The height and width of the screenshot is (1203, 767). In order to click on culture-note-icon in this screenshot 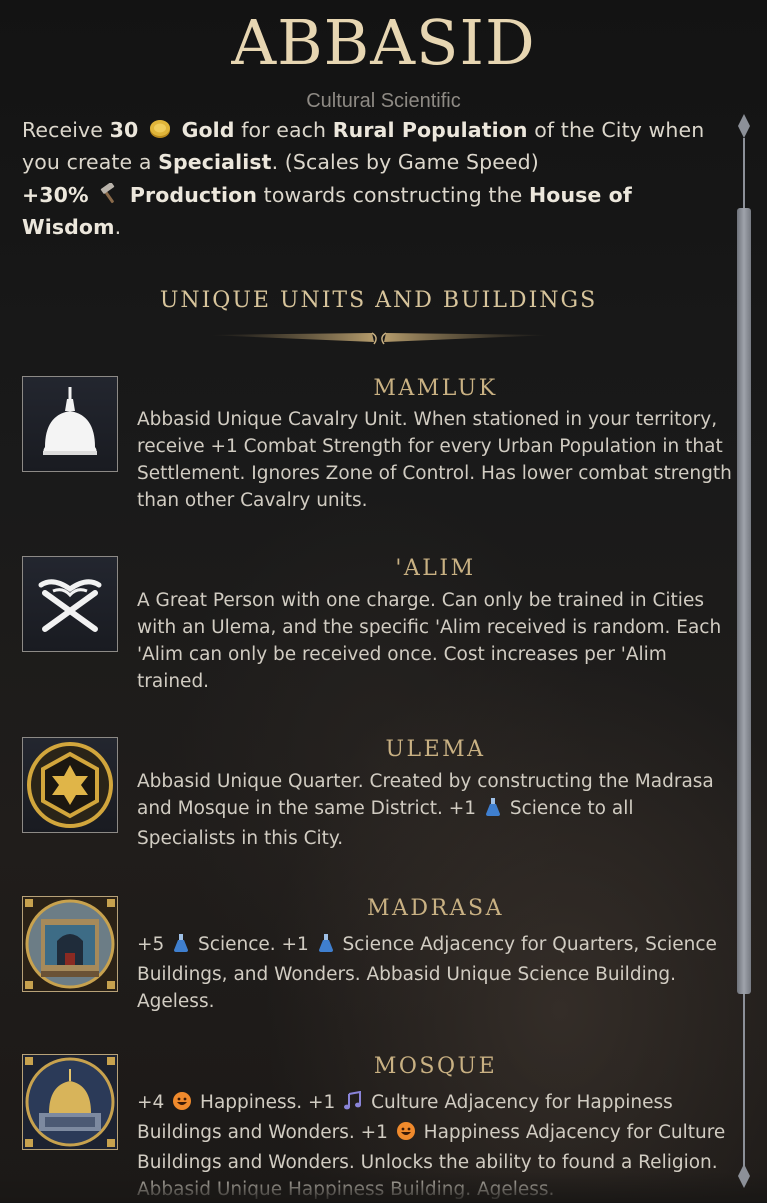, I will do `click(353, 1104)`.